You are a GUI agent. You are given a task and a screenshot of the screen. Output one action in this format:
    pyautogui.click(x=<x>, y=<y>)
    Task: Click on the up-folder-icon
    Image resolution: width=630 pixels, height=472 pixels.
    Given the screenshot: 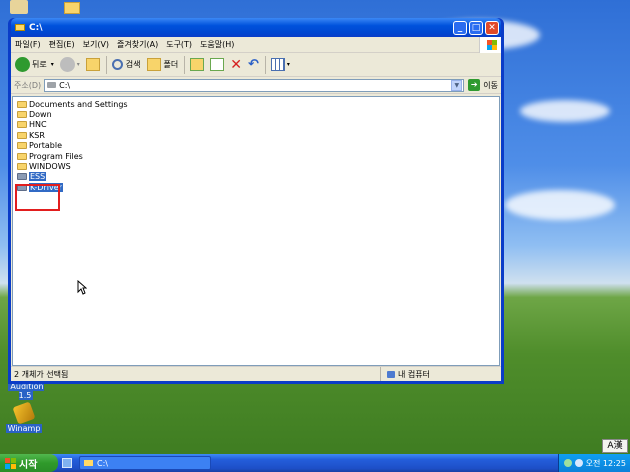 What is the action you would take?
    pyautogui.click(x=92, y=64)
    